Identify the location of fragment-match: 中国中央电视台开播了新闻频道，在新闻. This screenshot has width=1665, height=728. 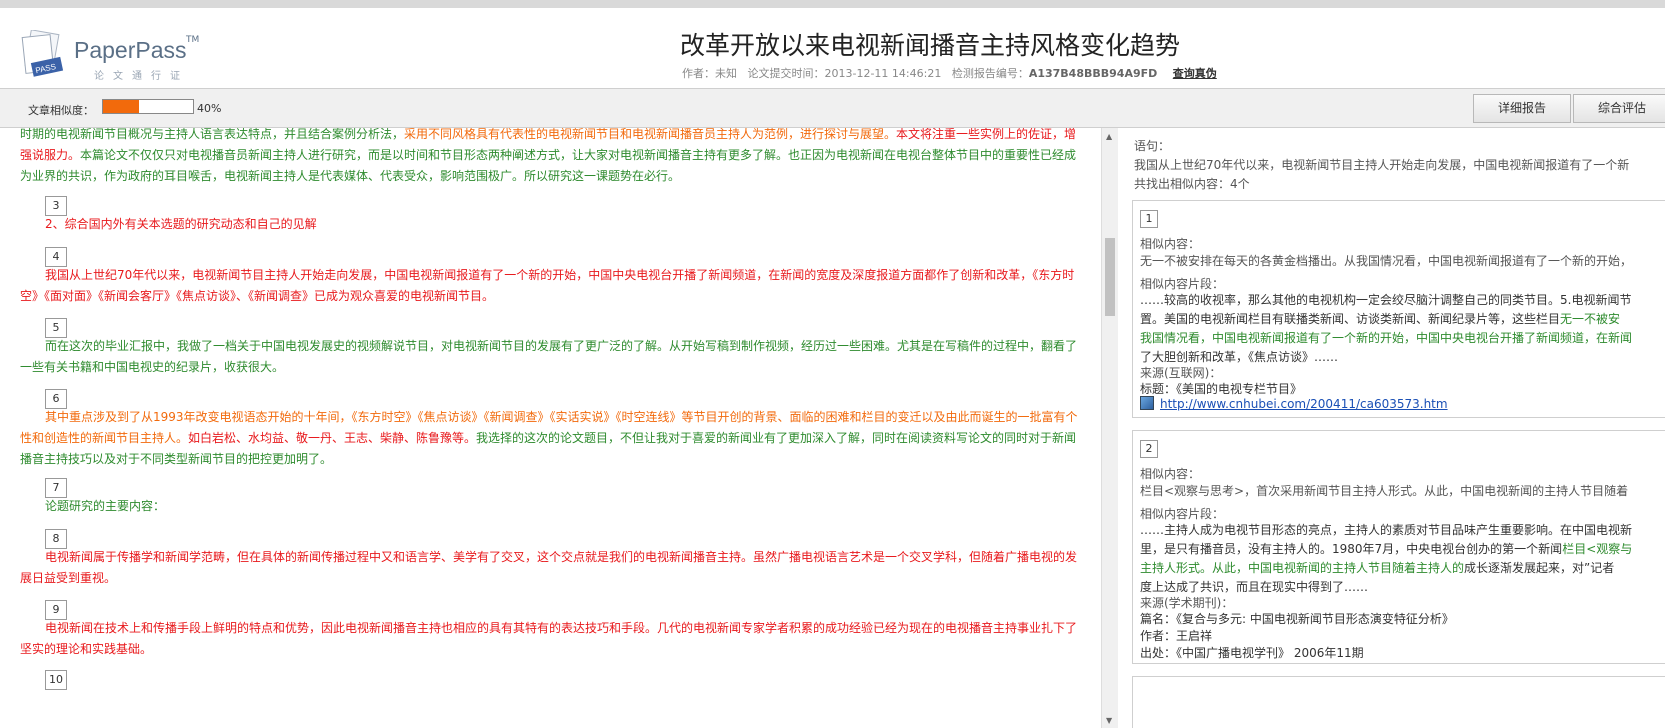
(1524, 338).